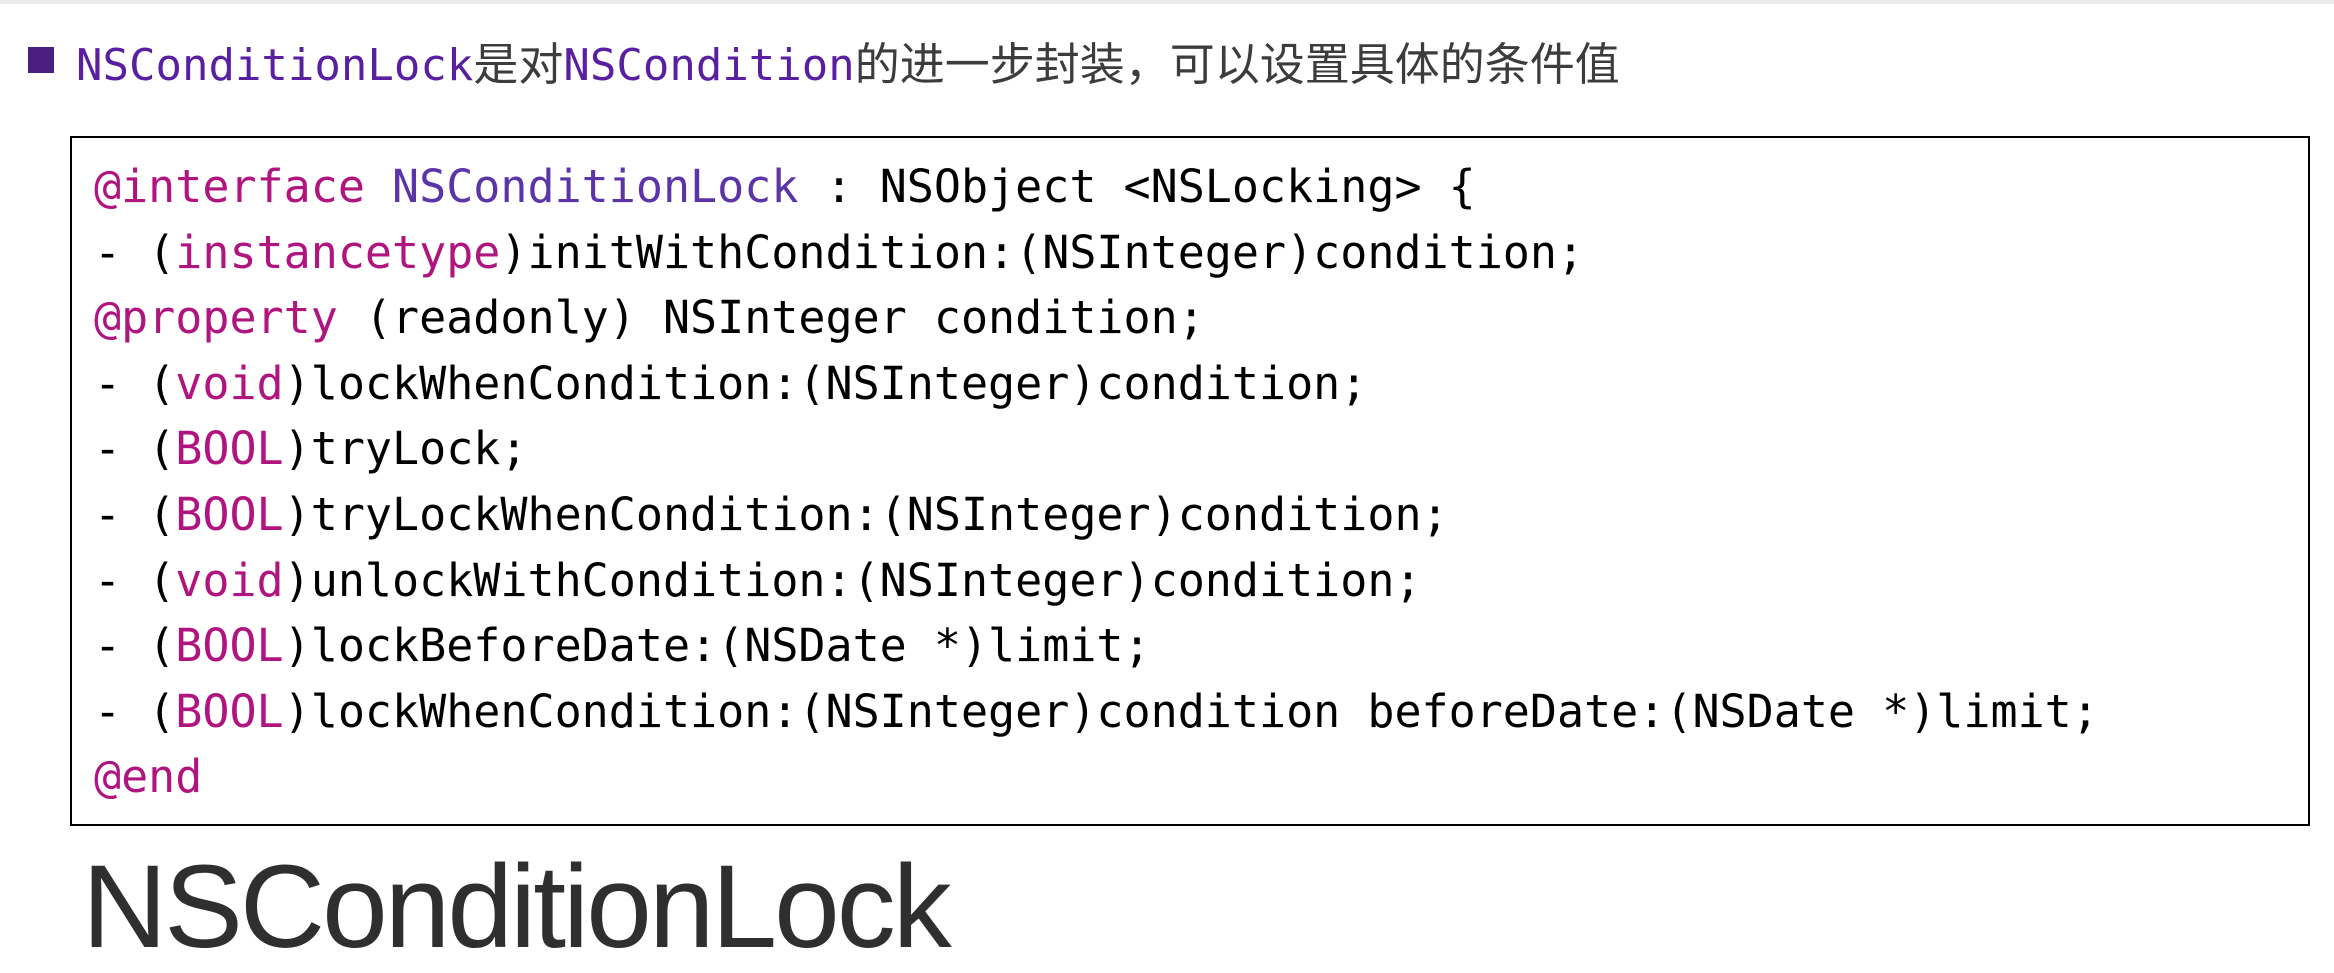  I want to click on square-bullet-icon, so click(41, 60).